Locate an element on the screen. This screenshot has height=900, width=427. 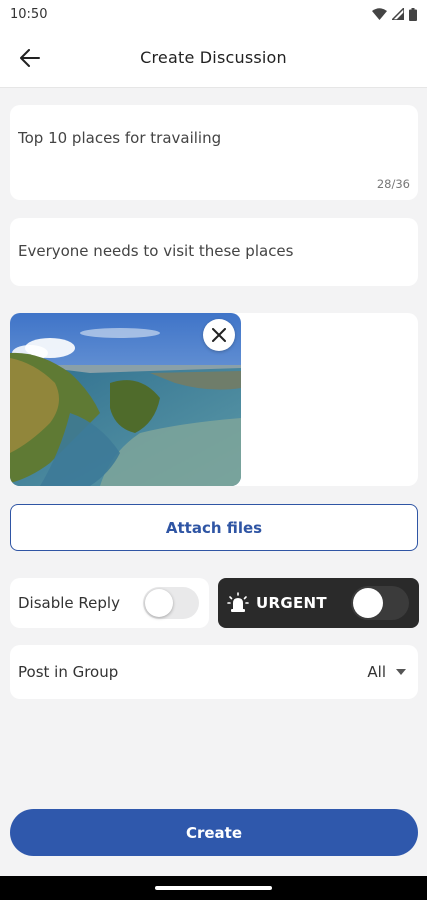
status-time: 10:50 is located at coordinates (29, 14).